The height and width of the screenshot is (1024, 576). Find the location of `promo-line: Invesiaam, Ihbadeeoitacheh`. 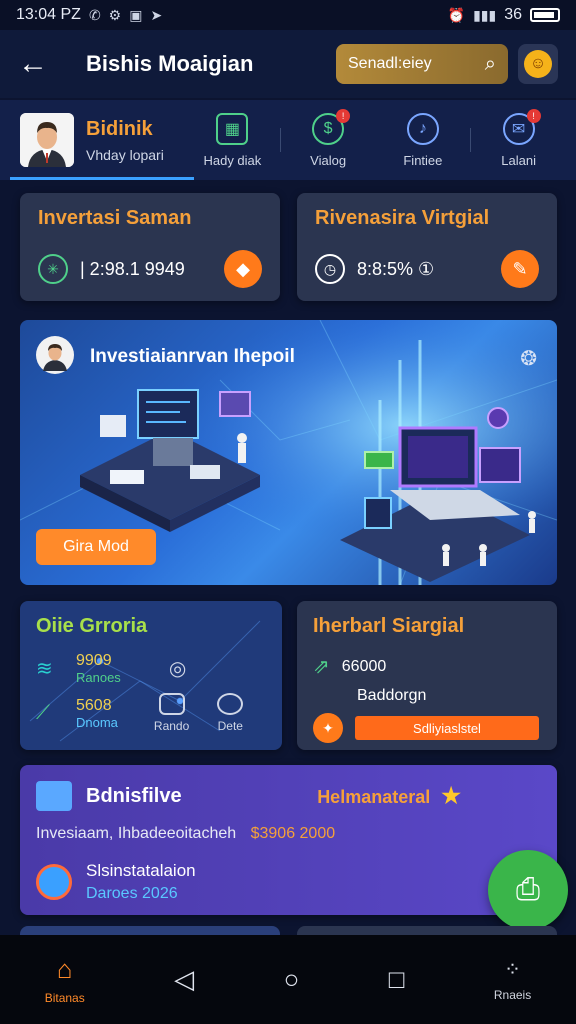

promo-line: Invesiaam, Ihbadeeoitacheh is located at coordinates (136, 833).